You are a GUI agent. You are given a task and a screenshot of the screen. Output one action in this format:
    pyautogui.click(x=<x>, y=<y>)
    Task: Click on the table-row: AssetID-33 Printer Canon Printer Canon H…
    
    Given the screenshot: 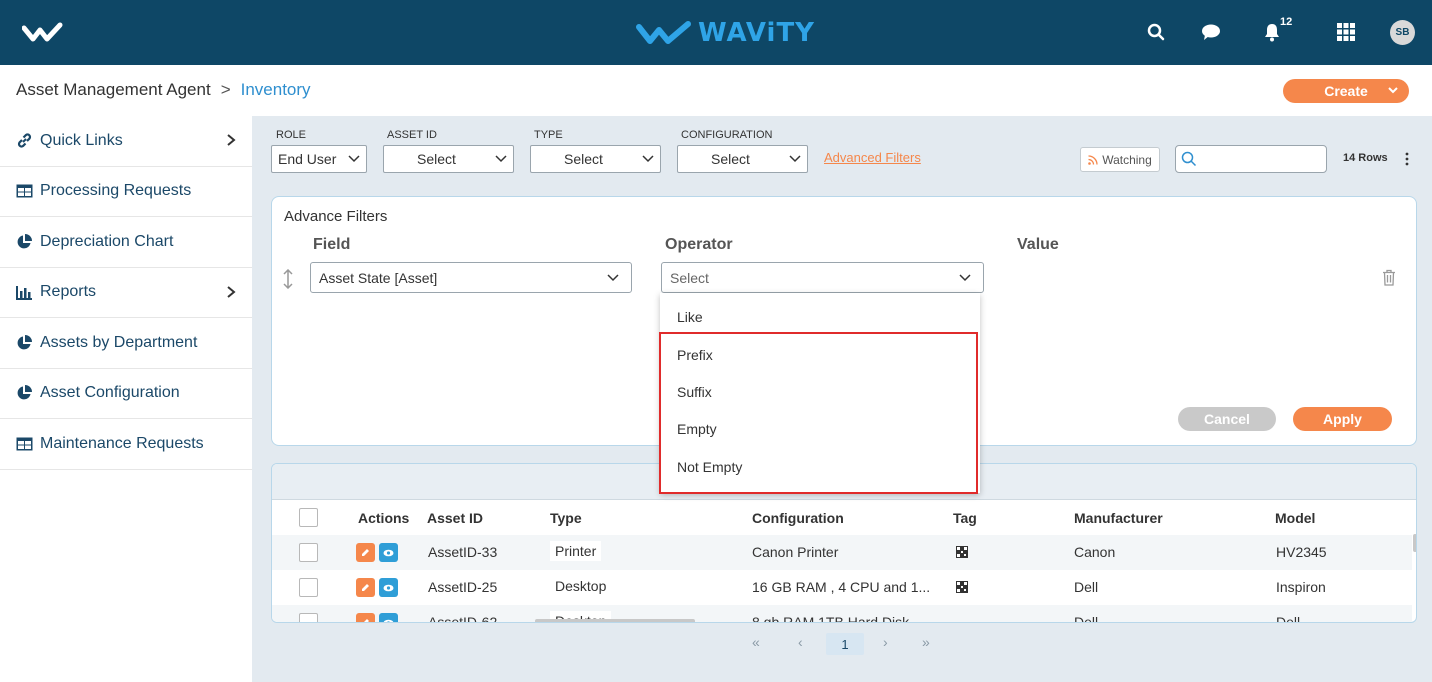 What is the action you would take?
    pyautogui.click(x=842, y=552)
    